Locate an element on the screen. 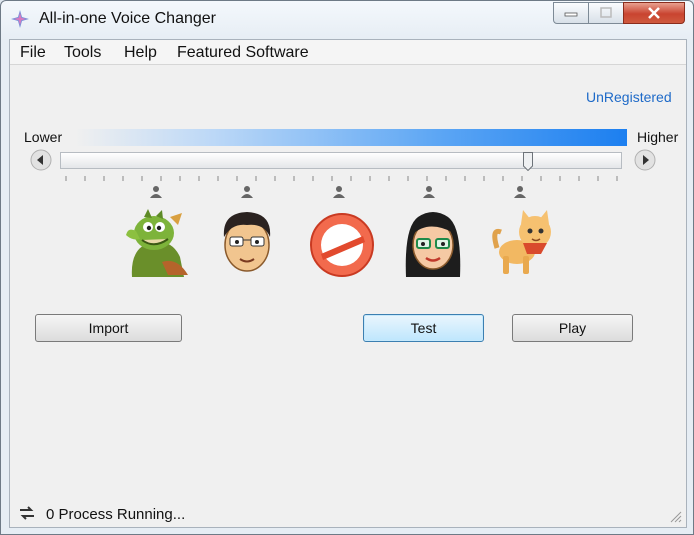 The height and width of the screenshot is (535, 694). pitch-increase-button is located at coordinates (645, 160).